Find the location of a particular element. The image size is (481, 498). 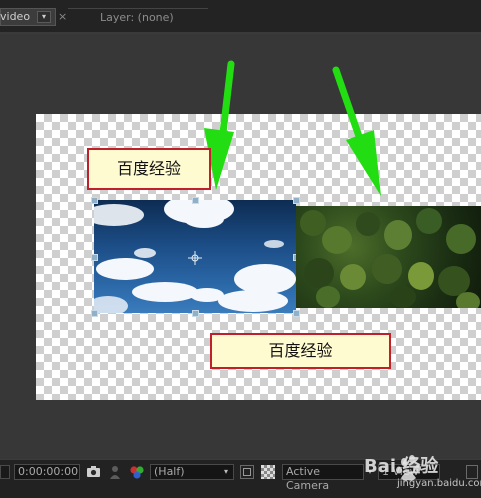

annotation-label-bottom: 百度经验 is located at coordinates (300, 351).